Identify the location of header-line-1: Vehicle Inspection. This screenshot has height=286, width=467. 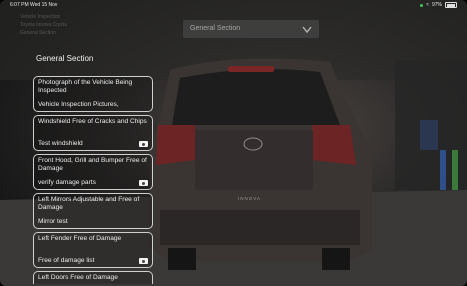
(40, 17).